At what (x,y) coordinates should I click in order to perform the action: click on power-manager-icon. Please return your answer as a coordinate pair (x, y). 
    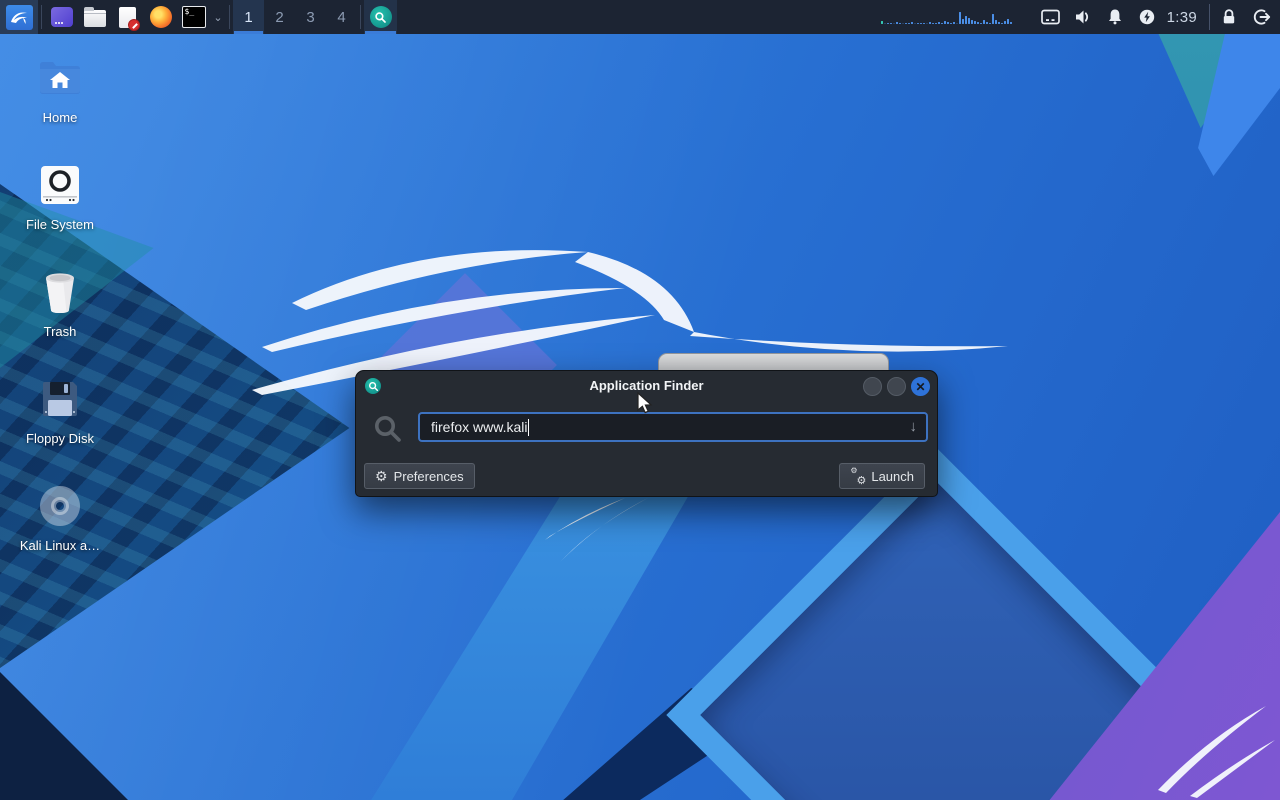
    Looking at the image, I should click on (1146, 17).